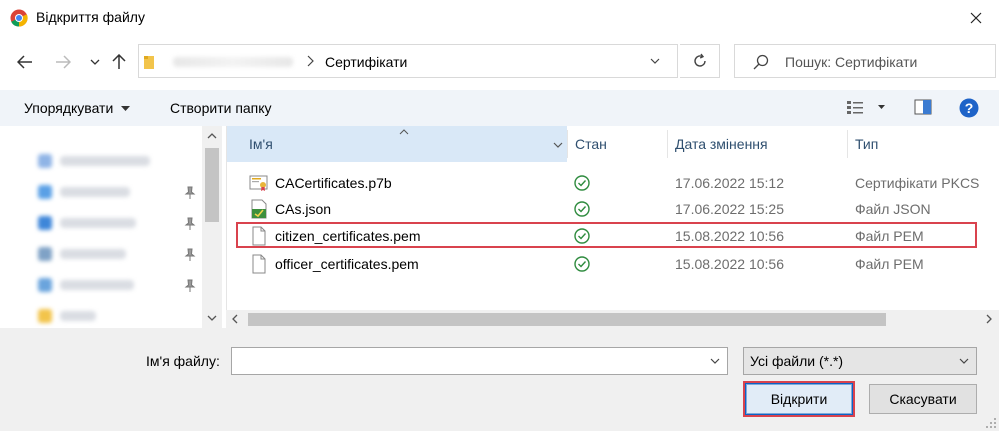 The width and height of the screenshot is (999, 431). What do you see at coordinates (729, 183) in the screenshot?
I see `file-date: 17.06.2022 15:12` at bounding box center [729, 183].